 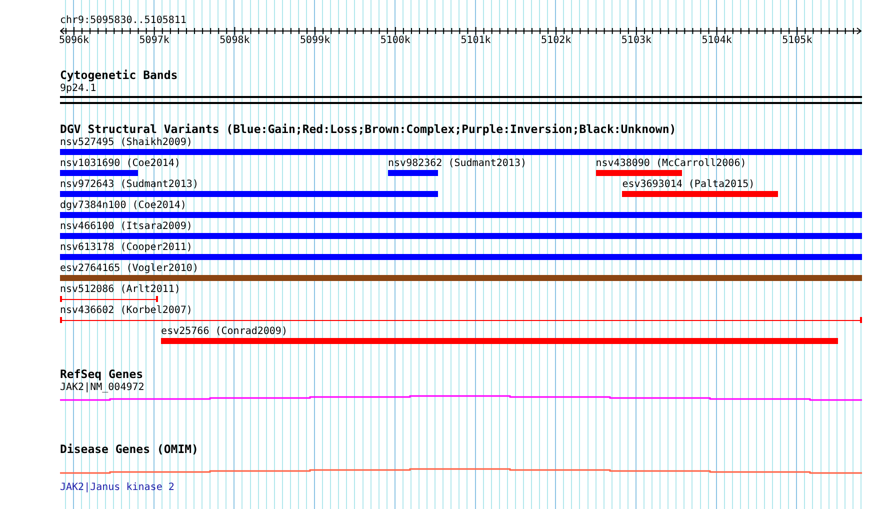 I want to click on track-title: Disease Genes (OMIM), so click(x=129, y=449).